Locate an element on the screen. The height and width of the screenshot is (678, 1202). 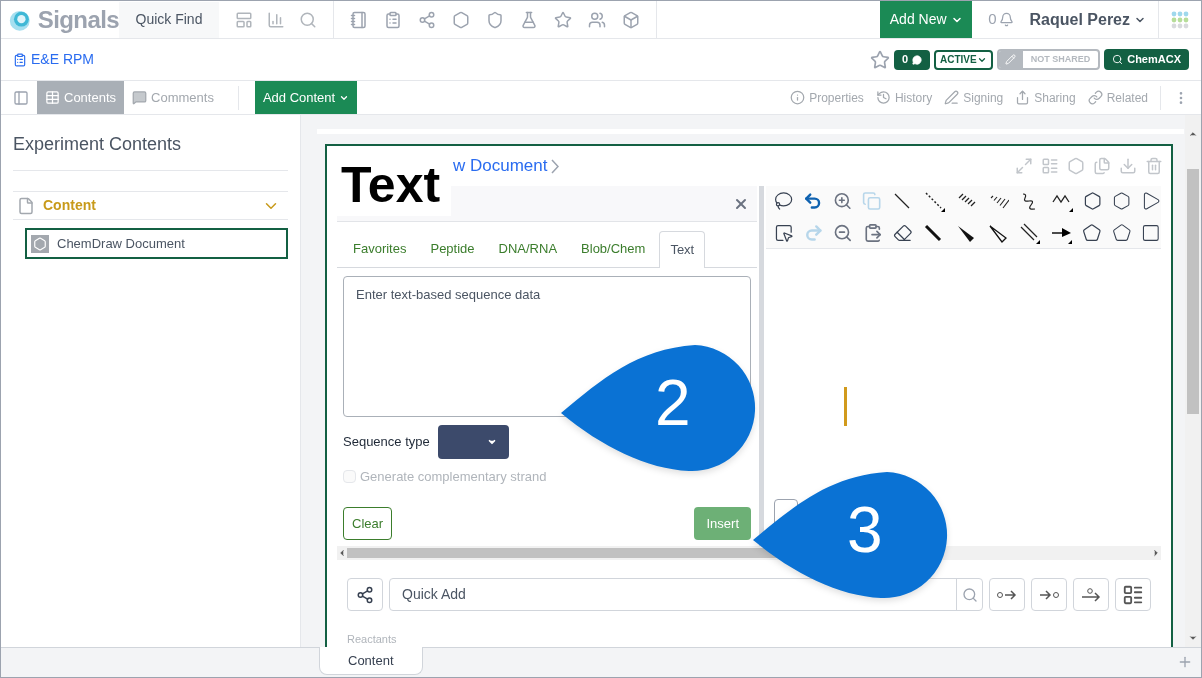
flask-icon is located at coordinates (529, 19).